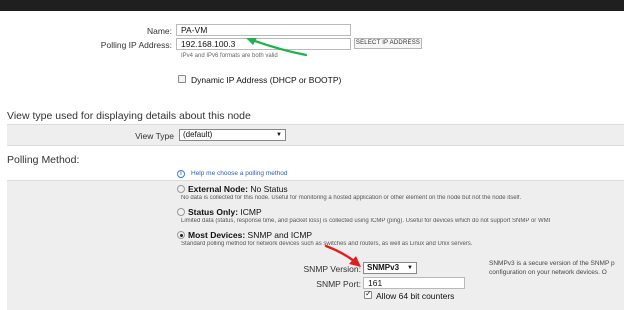 This screenshot has width=624, height=310. Describe the element at coordinates (136, 45) in the screenshot. I see `polling-ip-label: Polling IP Address:` at that location.